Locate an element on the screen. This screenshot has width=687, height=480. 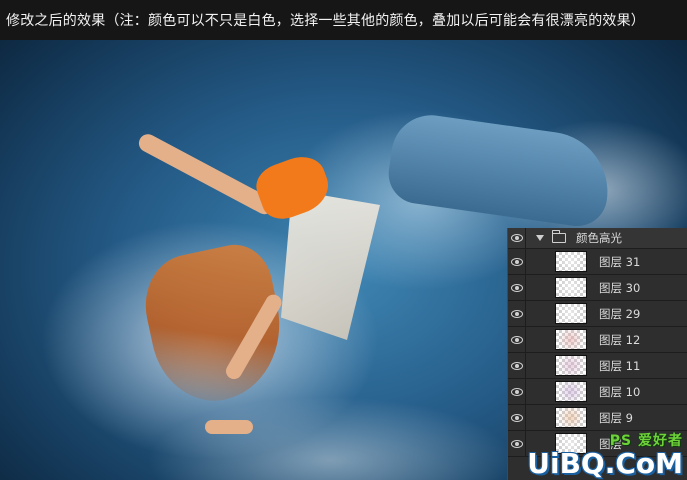
layer-group-row: 颜色高光 is located at coordinates (597, 238).